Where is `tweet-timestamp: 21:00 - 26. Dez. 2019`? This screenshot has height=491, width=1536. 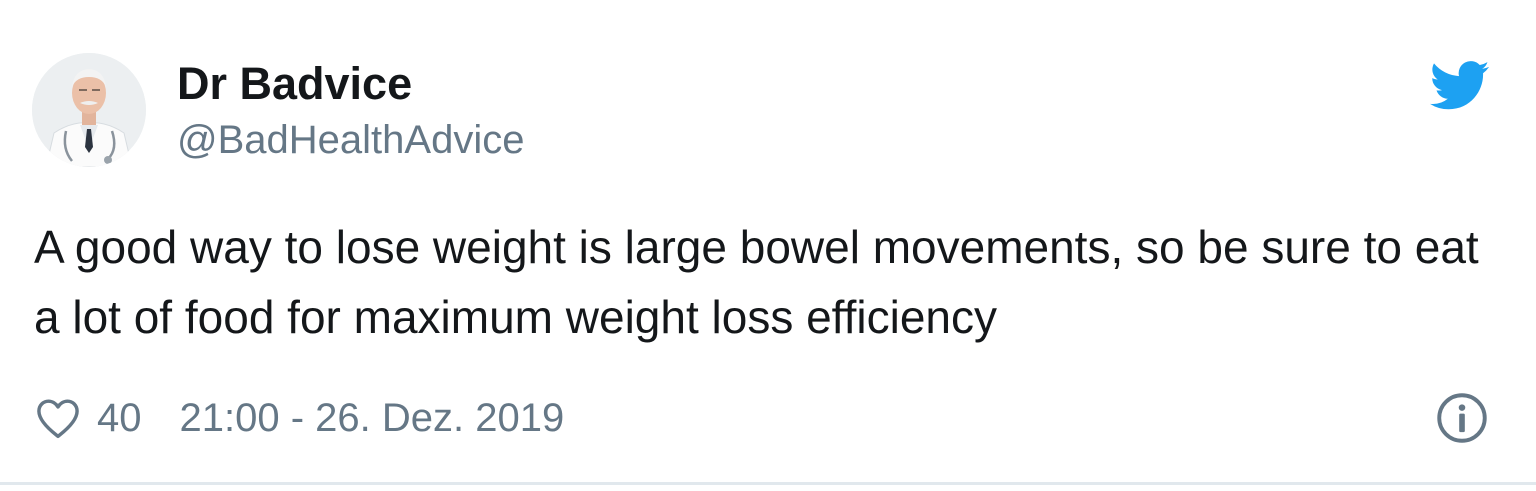
tweet-timestamp: 21:00 - 26. Dez. 2019 is located at coordinates (372, 418).